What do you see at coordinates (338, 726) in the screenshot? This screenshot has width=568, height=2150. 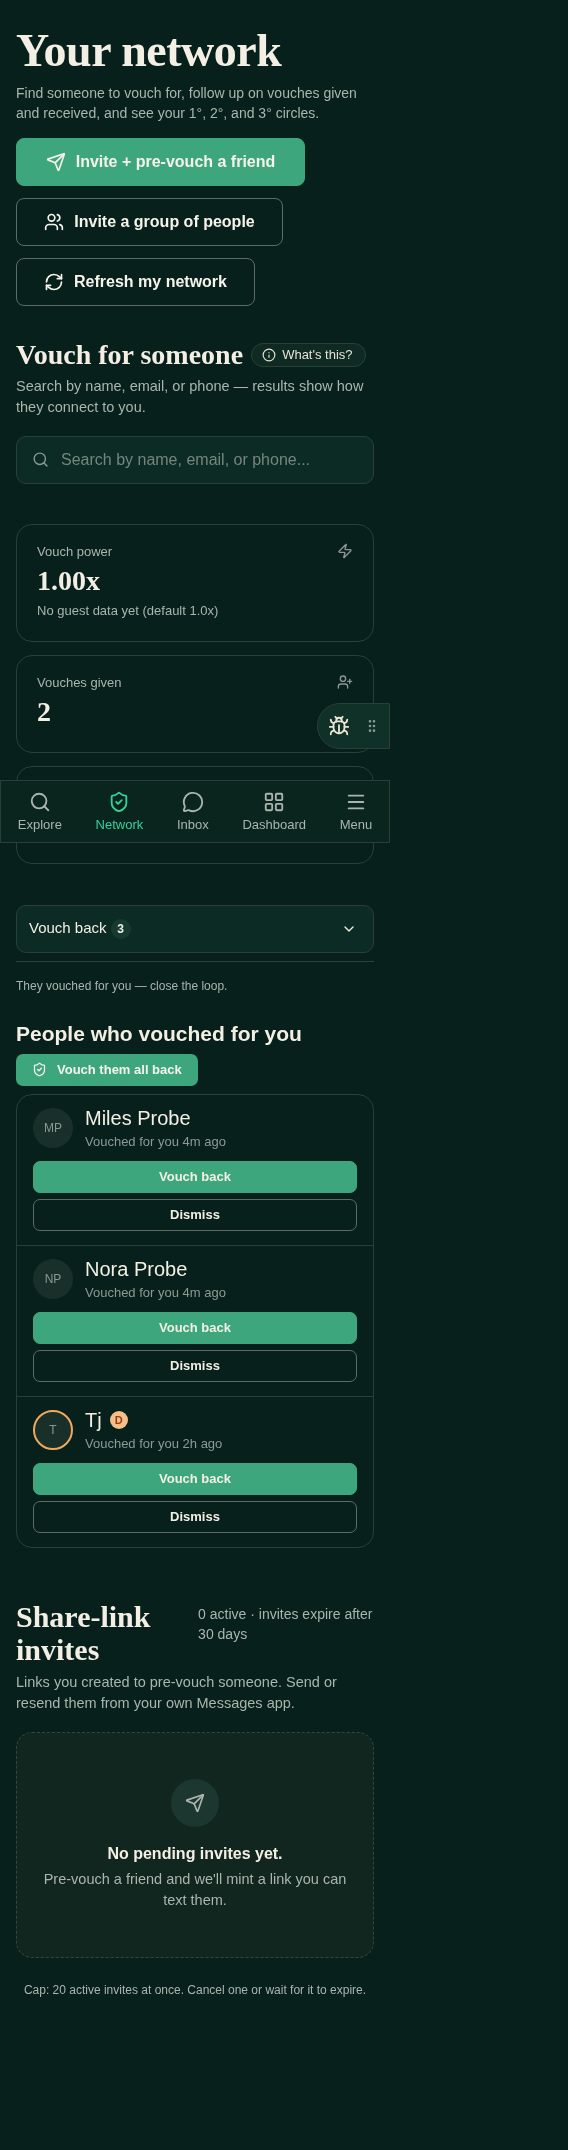 I see `bug-icon` at bounding box center [338, 726].